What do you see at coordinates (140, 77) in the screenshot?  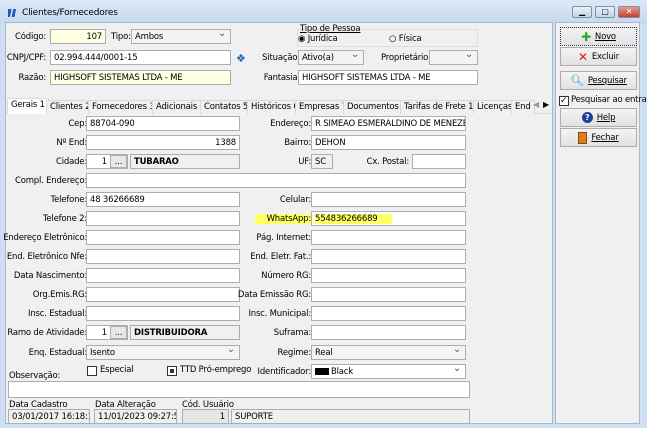 I see `razao-input: HIGHSOFT SISTEMAS LTDA - ME` at bounding box center [140, 77].